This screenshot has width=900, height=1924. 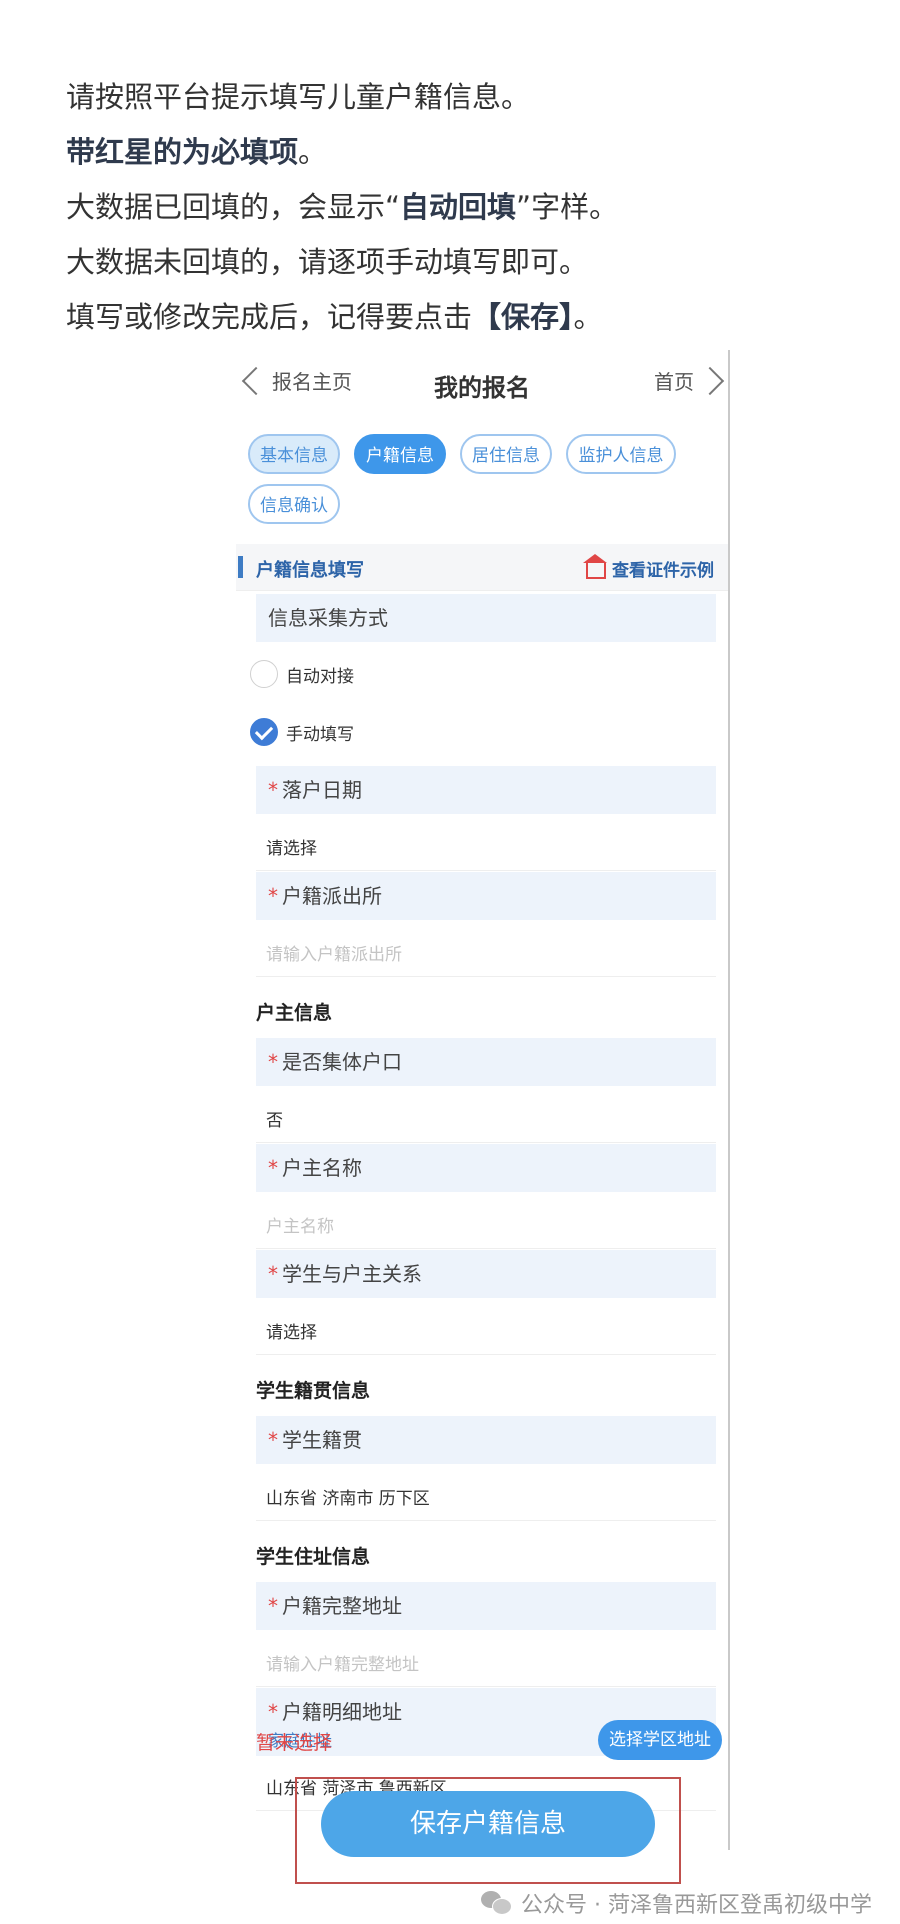 What do you see at coordinates (322, 790) in the screenshot?
I see `label-text: 落户日期` at bounding box center [322, 790].